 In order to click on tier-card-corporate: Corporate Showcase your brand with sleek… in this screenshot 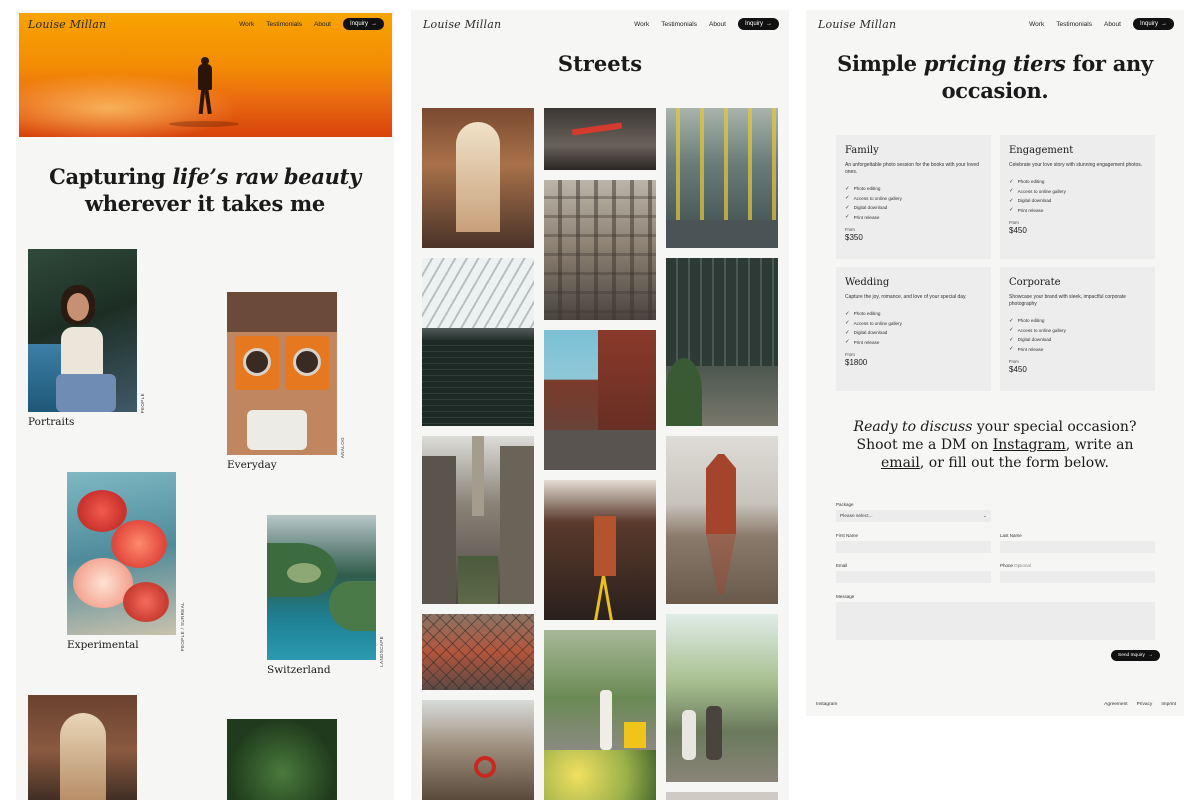, I will do `click(1077, 329)`.